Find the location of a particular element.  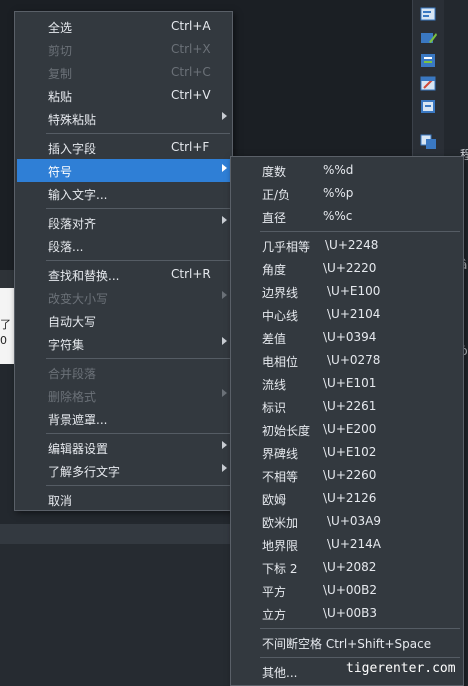

menu-item-editor-settings: 编辑器设置 is located at coordinates (123, 447).